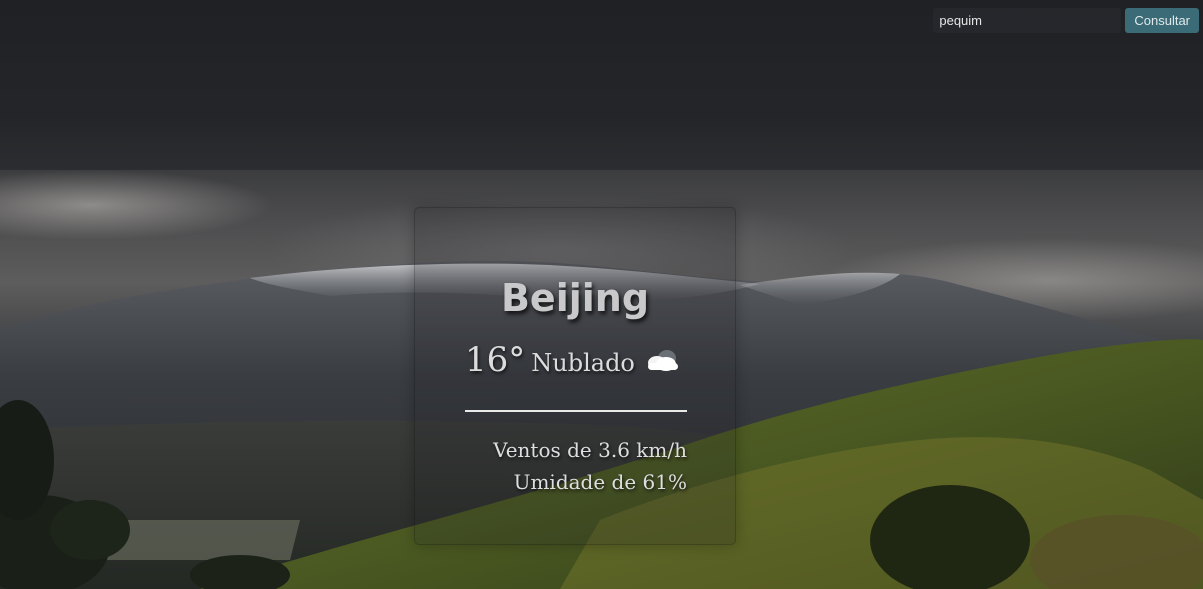 This screenshot has width=1203, height=589. What do you see at coordinates (575, 298) in the screenshot?
I see `city-name: Beijing` at bounding box center [575, 298].